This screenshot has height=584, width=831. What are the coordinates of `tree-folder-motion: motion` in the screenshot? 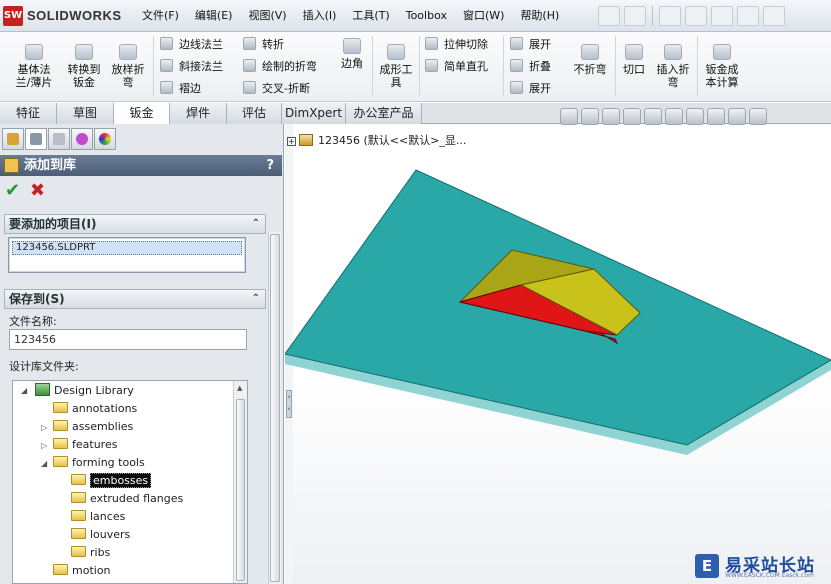 It's located at (82, 571).